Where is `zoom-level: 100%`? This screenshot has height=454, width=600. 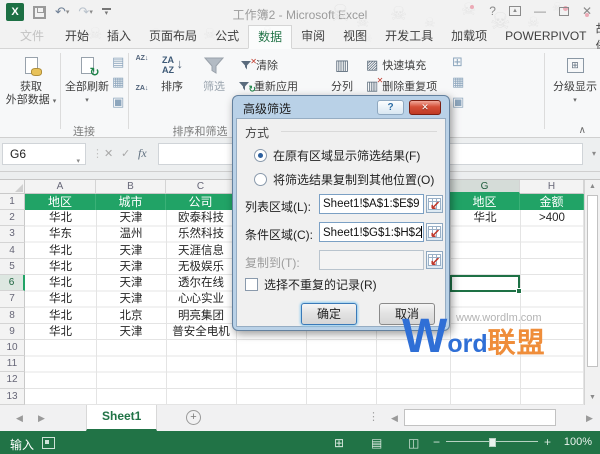 zoom-level: 100% is located at coordinates (578, 442).